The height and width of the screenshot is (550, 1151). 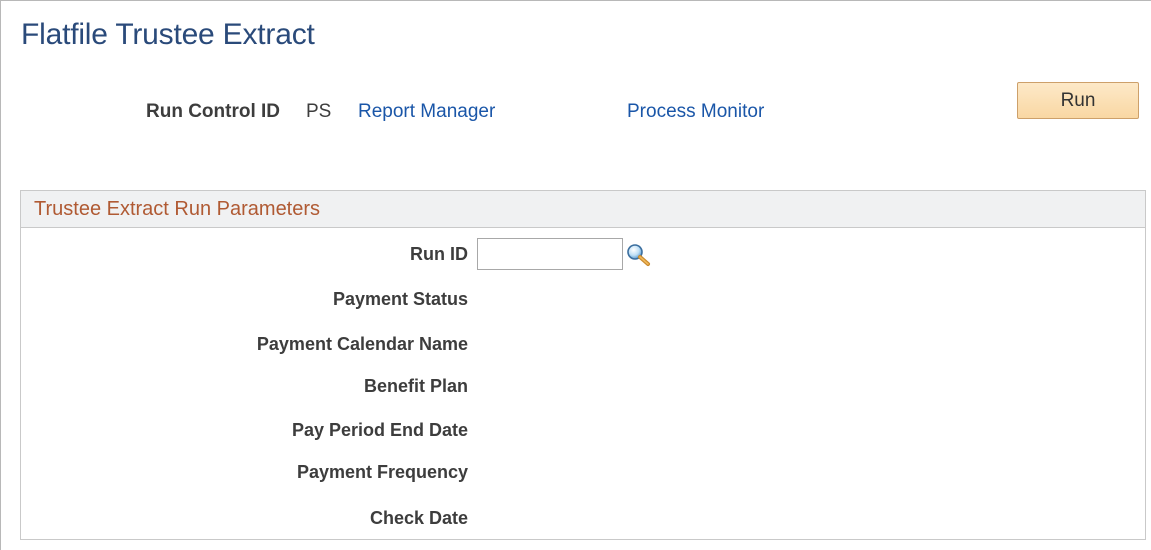 I want to click on run-control-id-value: PS, so click(x=319, y=111).